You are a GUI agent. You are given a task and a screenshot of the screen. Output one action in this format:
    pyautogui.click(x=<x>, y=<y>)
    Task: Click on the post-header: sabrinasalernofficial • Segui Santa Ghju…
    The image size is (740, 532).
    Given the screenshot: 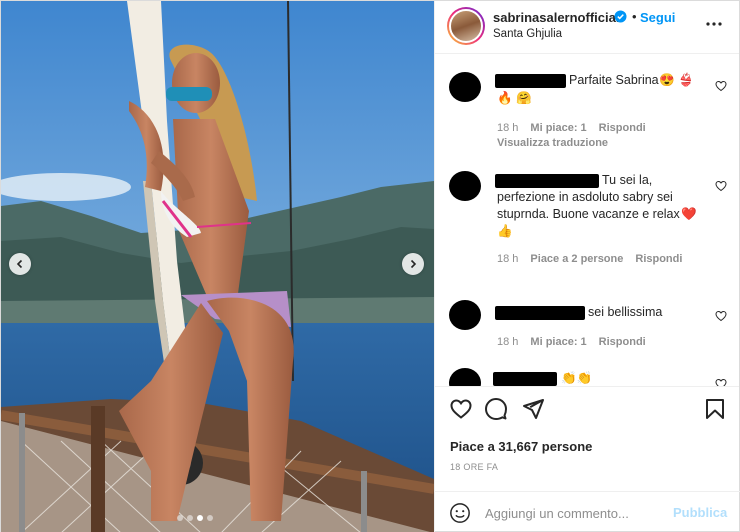 What is the action you would take?
    pyautogui.click(x=587, y=27)
    